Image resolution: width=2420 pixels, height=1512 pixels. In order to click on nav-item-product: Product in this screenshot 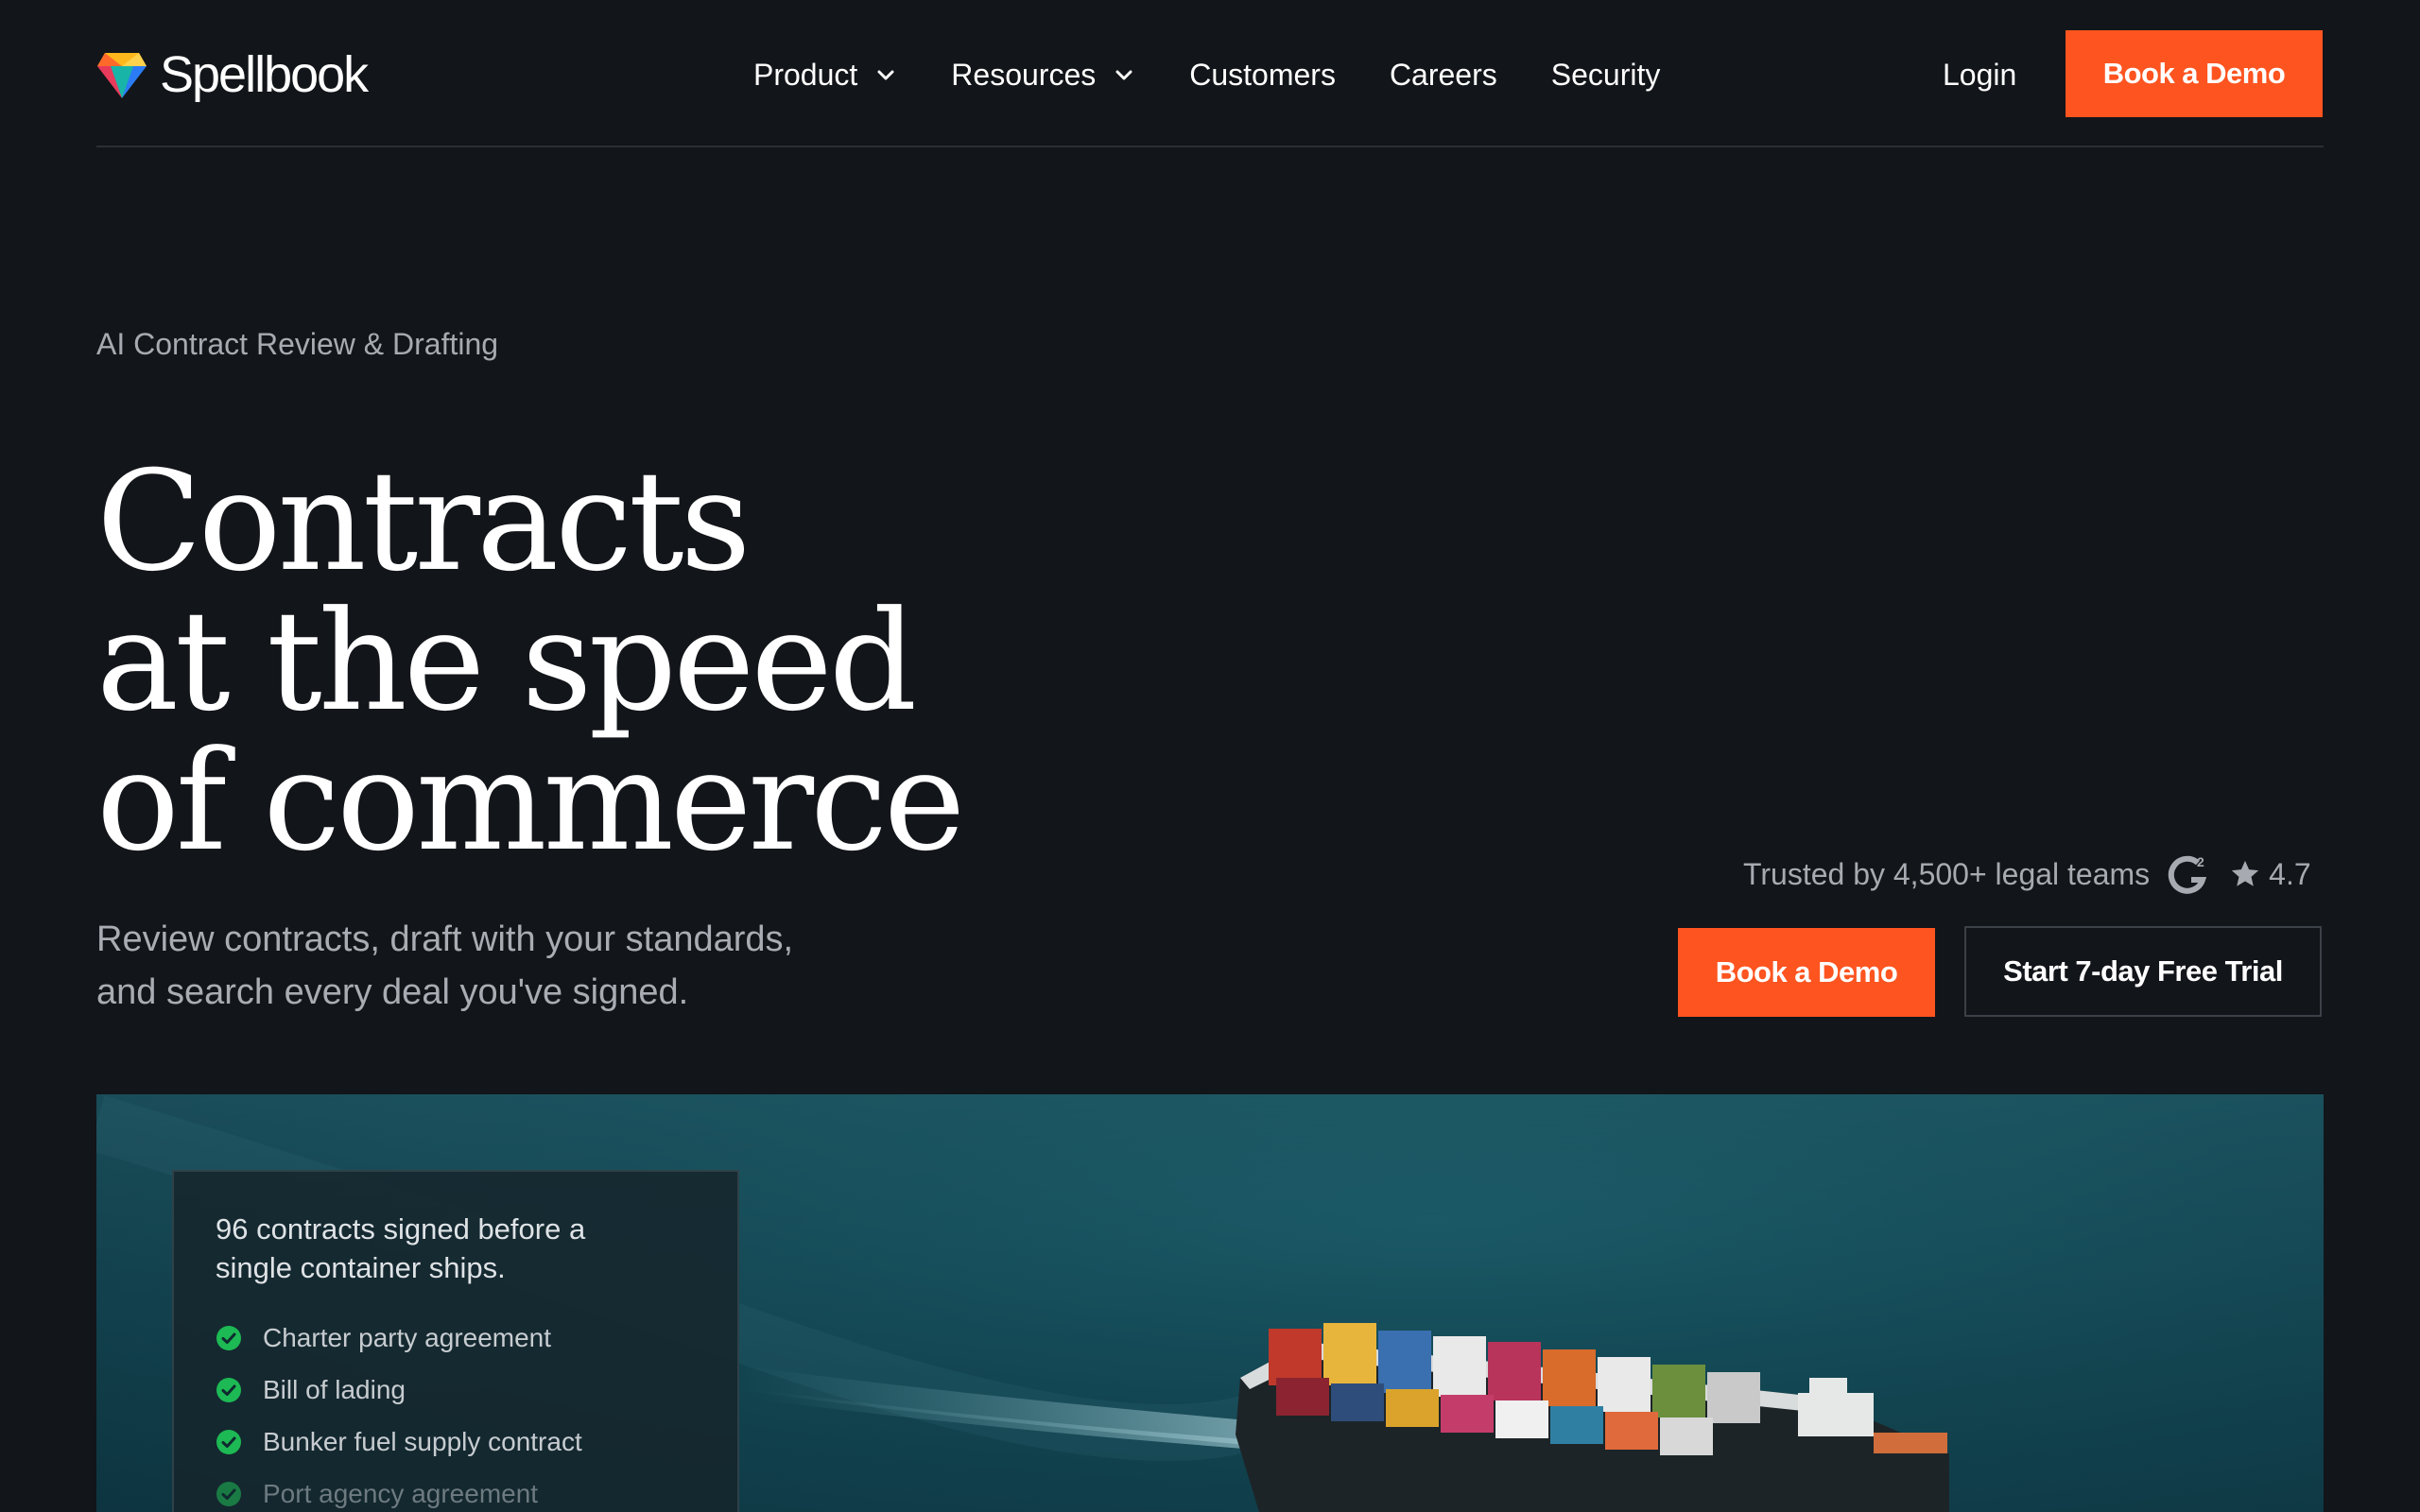, I will do `click(825, 74)`.